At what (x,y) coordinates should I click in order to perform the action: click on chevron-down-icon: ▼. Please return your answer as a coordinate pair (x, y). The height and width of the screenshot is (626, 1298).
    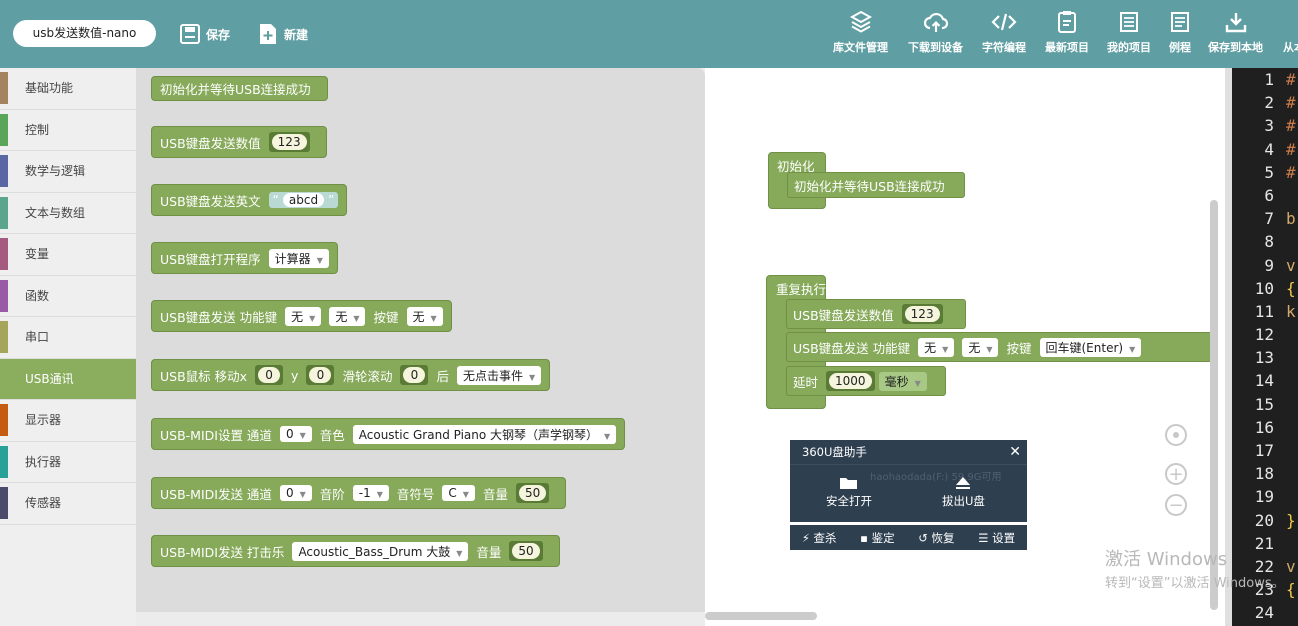
    Looking at the image, I should click on (312, 318).